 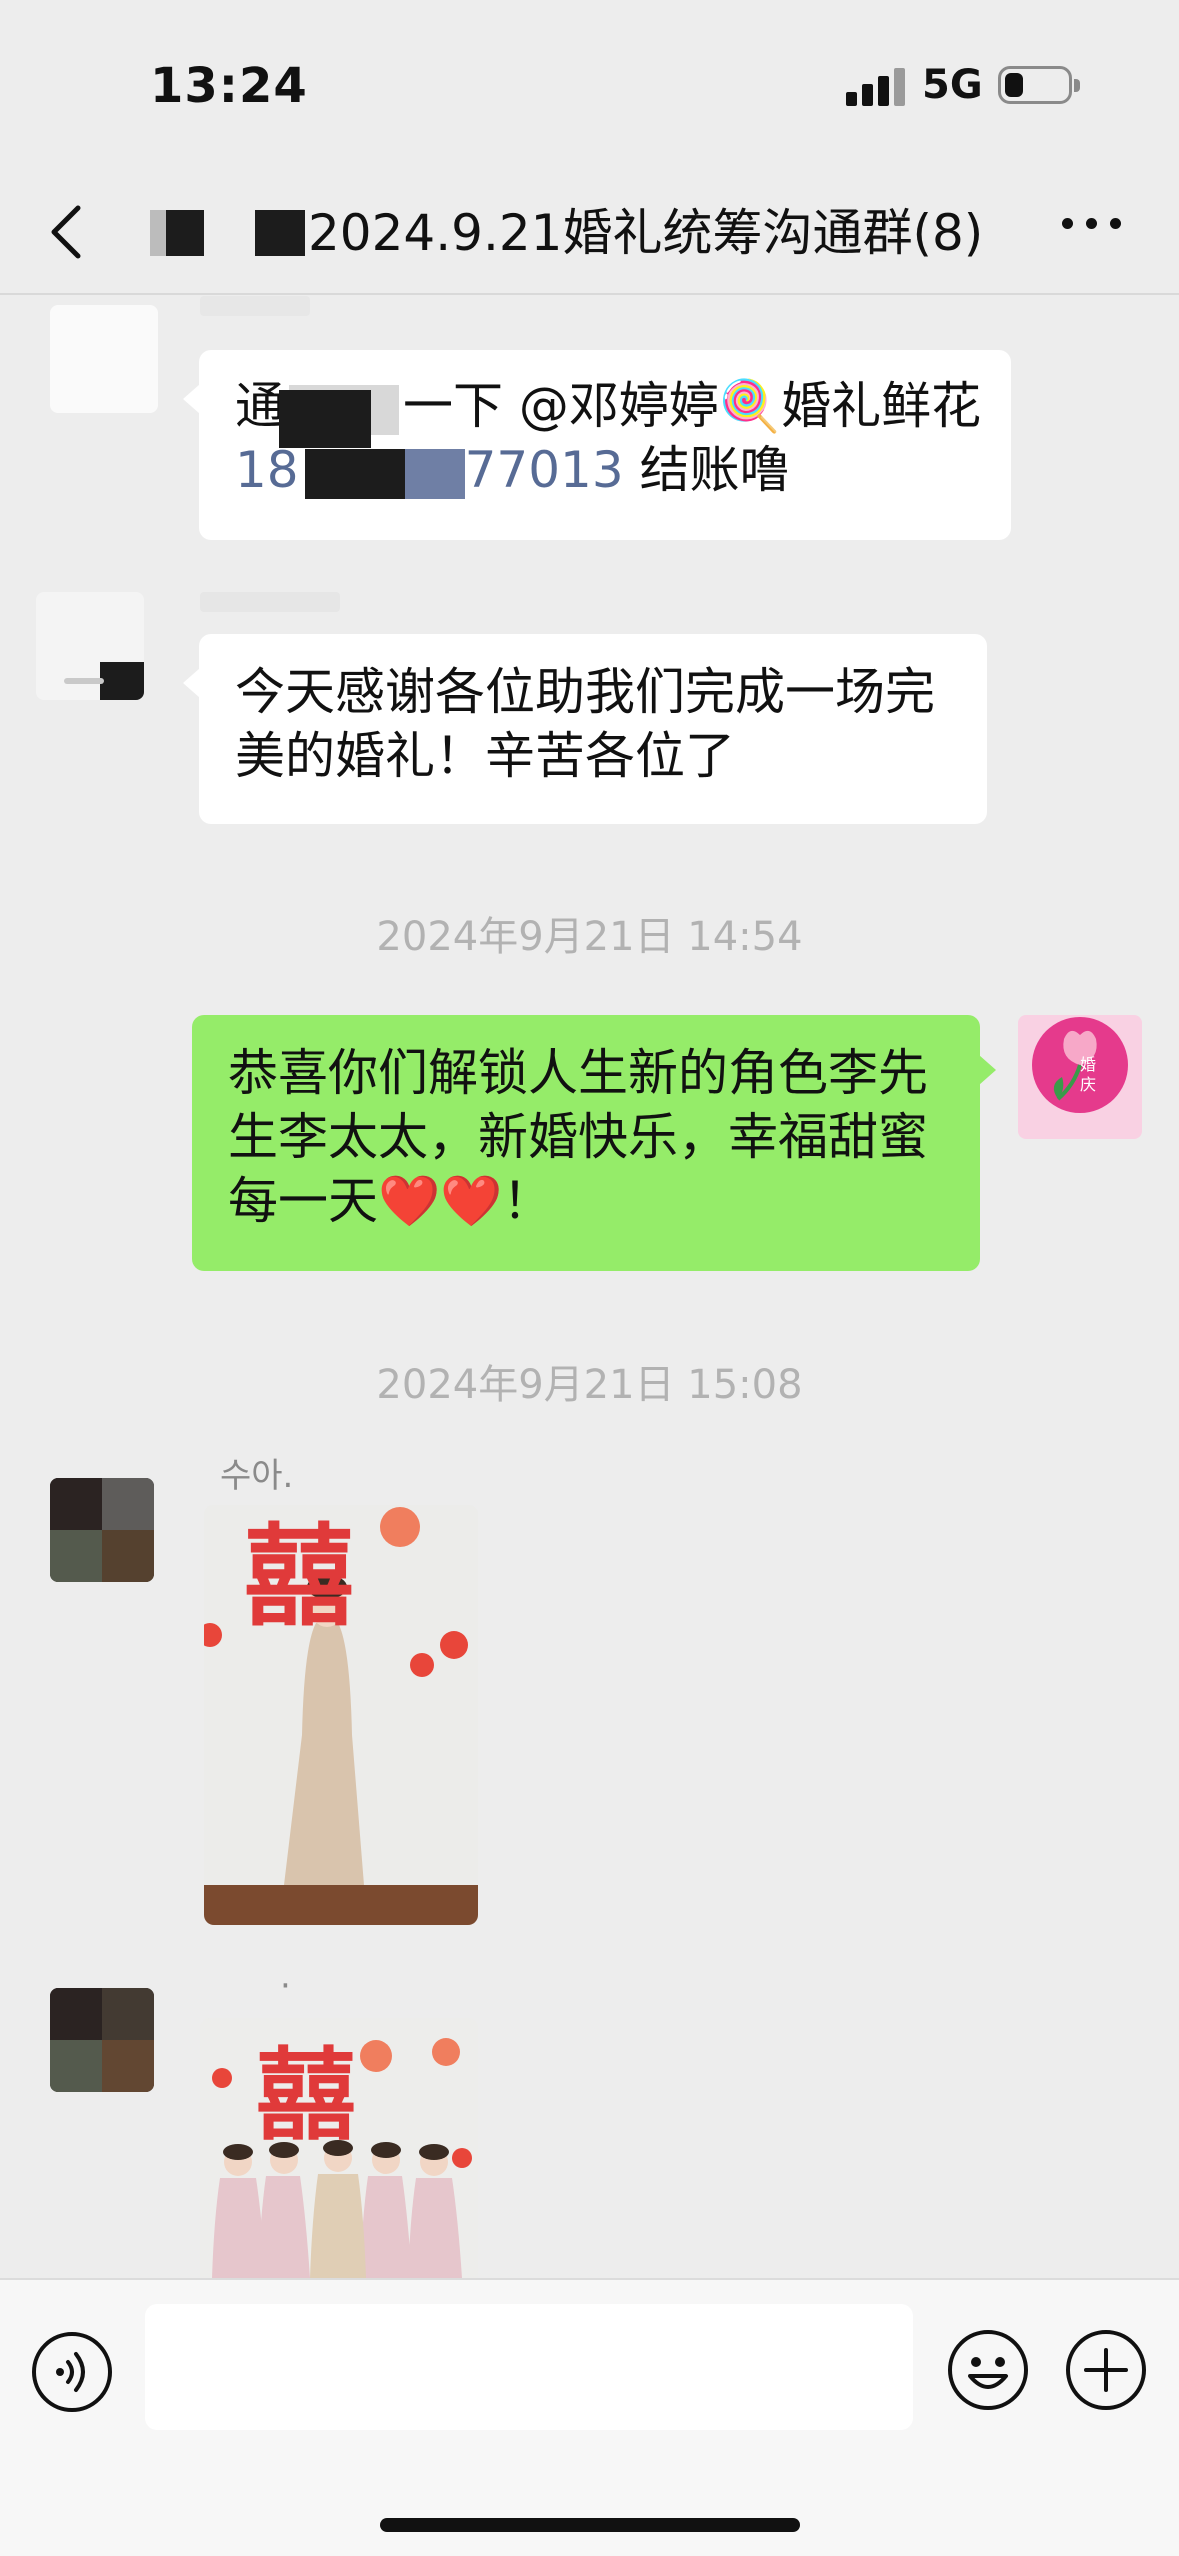 What do you see at coordinates (578, 1137) in the screenshot?
I see `message-text: 恭喜你们解锁人生新的角色李先生李太太，新婚快乐，幸福甜蜜每一天❤️❤️！` at bounding box center [578, 1137].